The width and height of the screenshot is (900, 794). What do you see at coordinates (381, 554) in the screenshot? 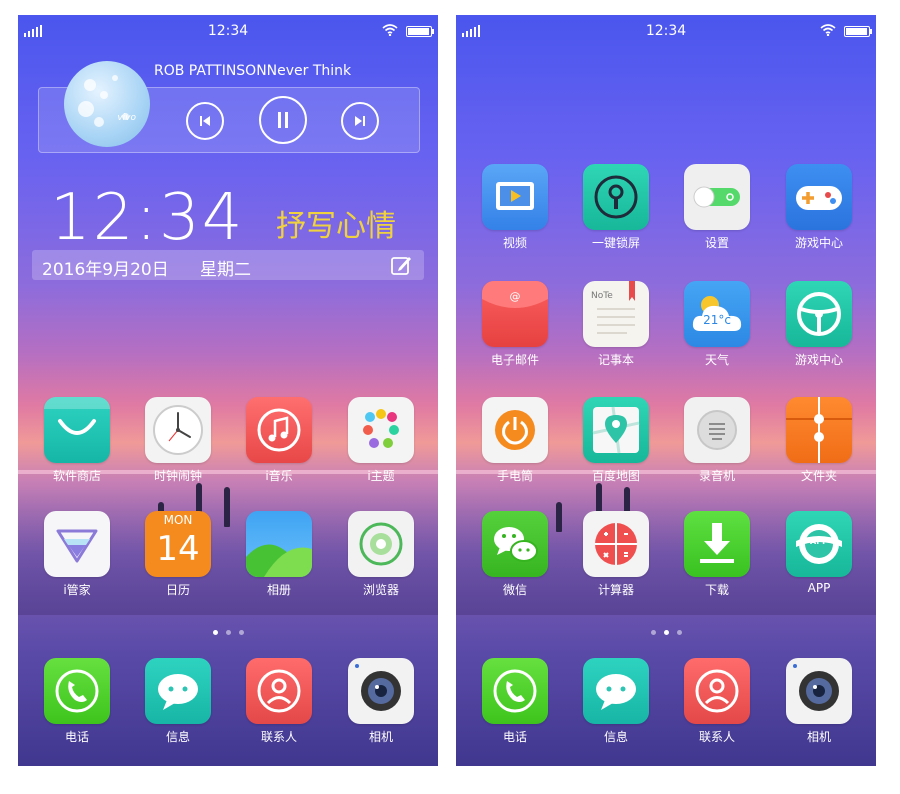
I see `app-browser: 浏览器` at bounding box center [381, 554].